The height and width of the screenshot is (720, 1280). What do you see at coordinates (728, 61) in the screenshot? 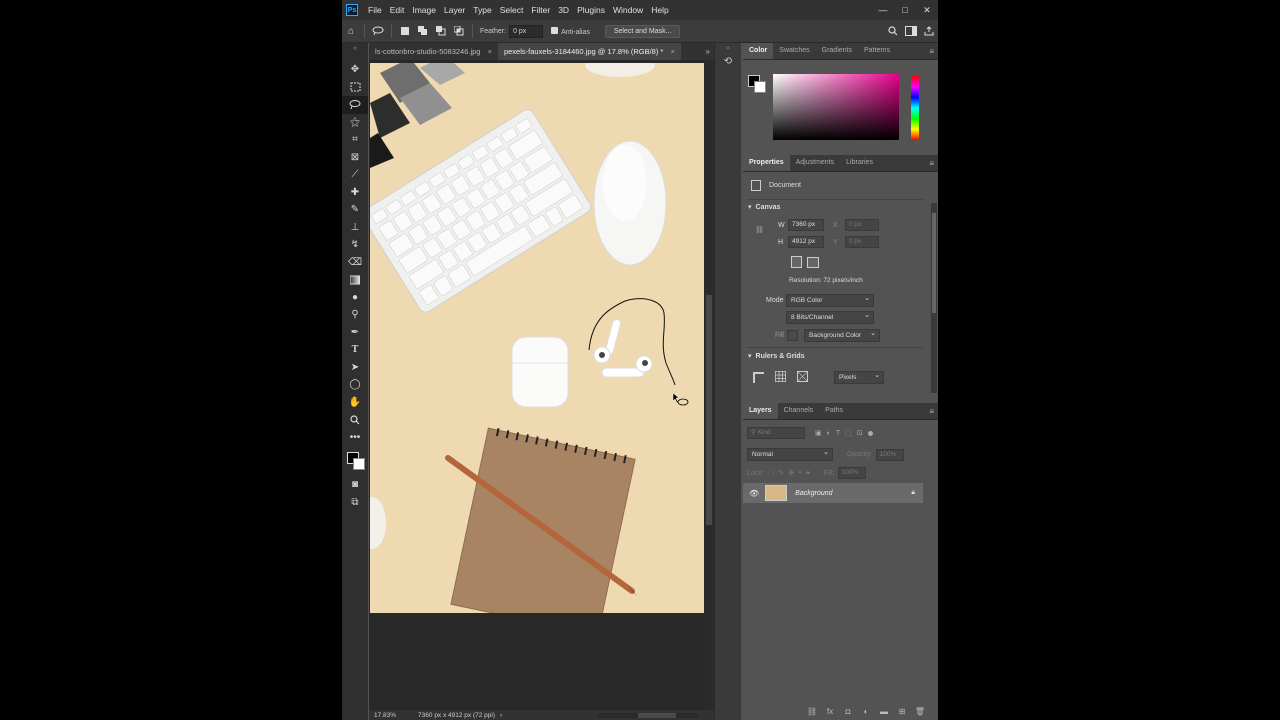
I see `history-panel-icon: ⟲` at bounding box center [728, 61].